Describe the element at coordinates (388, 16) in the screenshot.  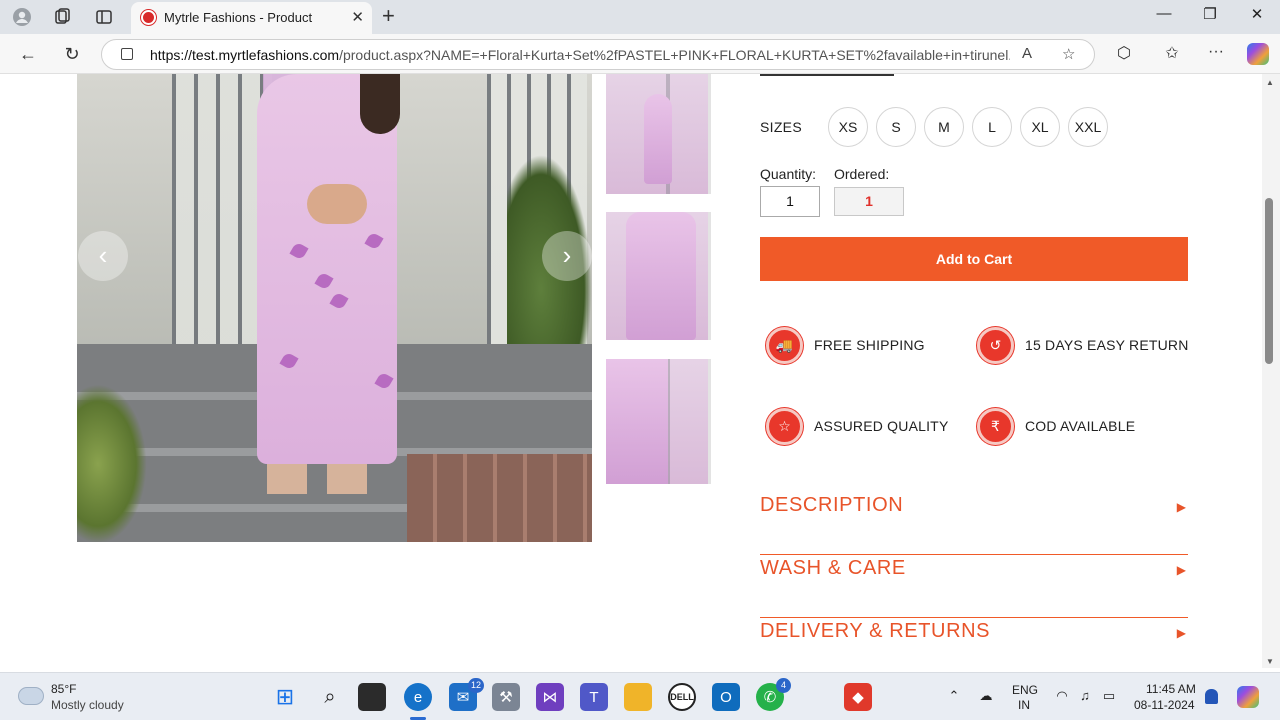
I see `new-tab-icon: +` at that location.